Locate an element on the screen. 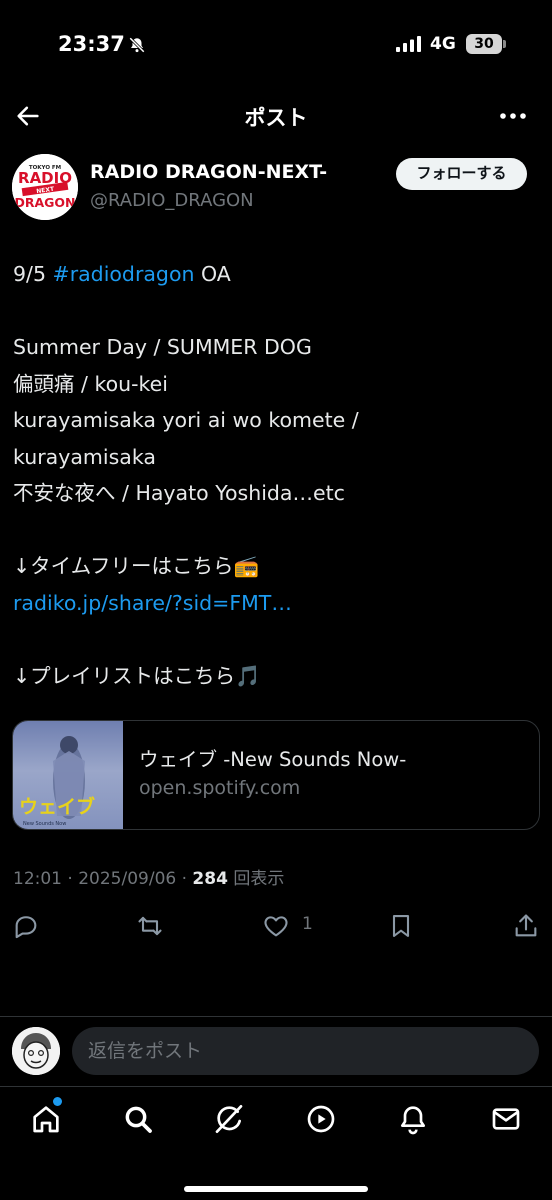  status-time: 23:37 is located at coordinates (91, 44).